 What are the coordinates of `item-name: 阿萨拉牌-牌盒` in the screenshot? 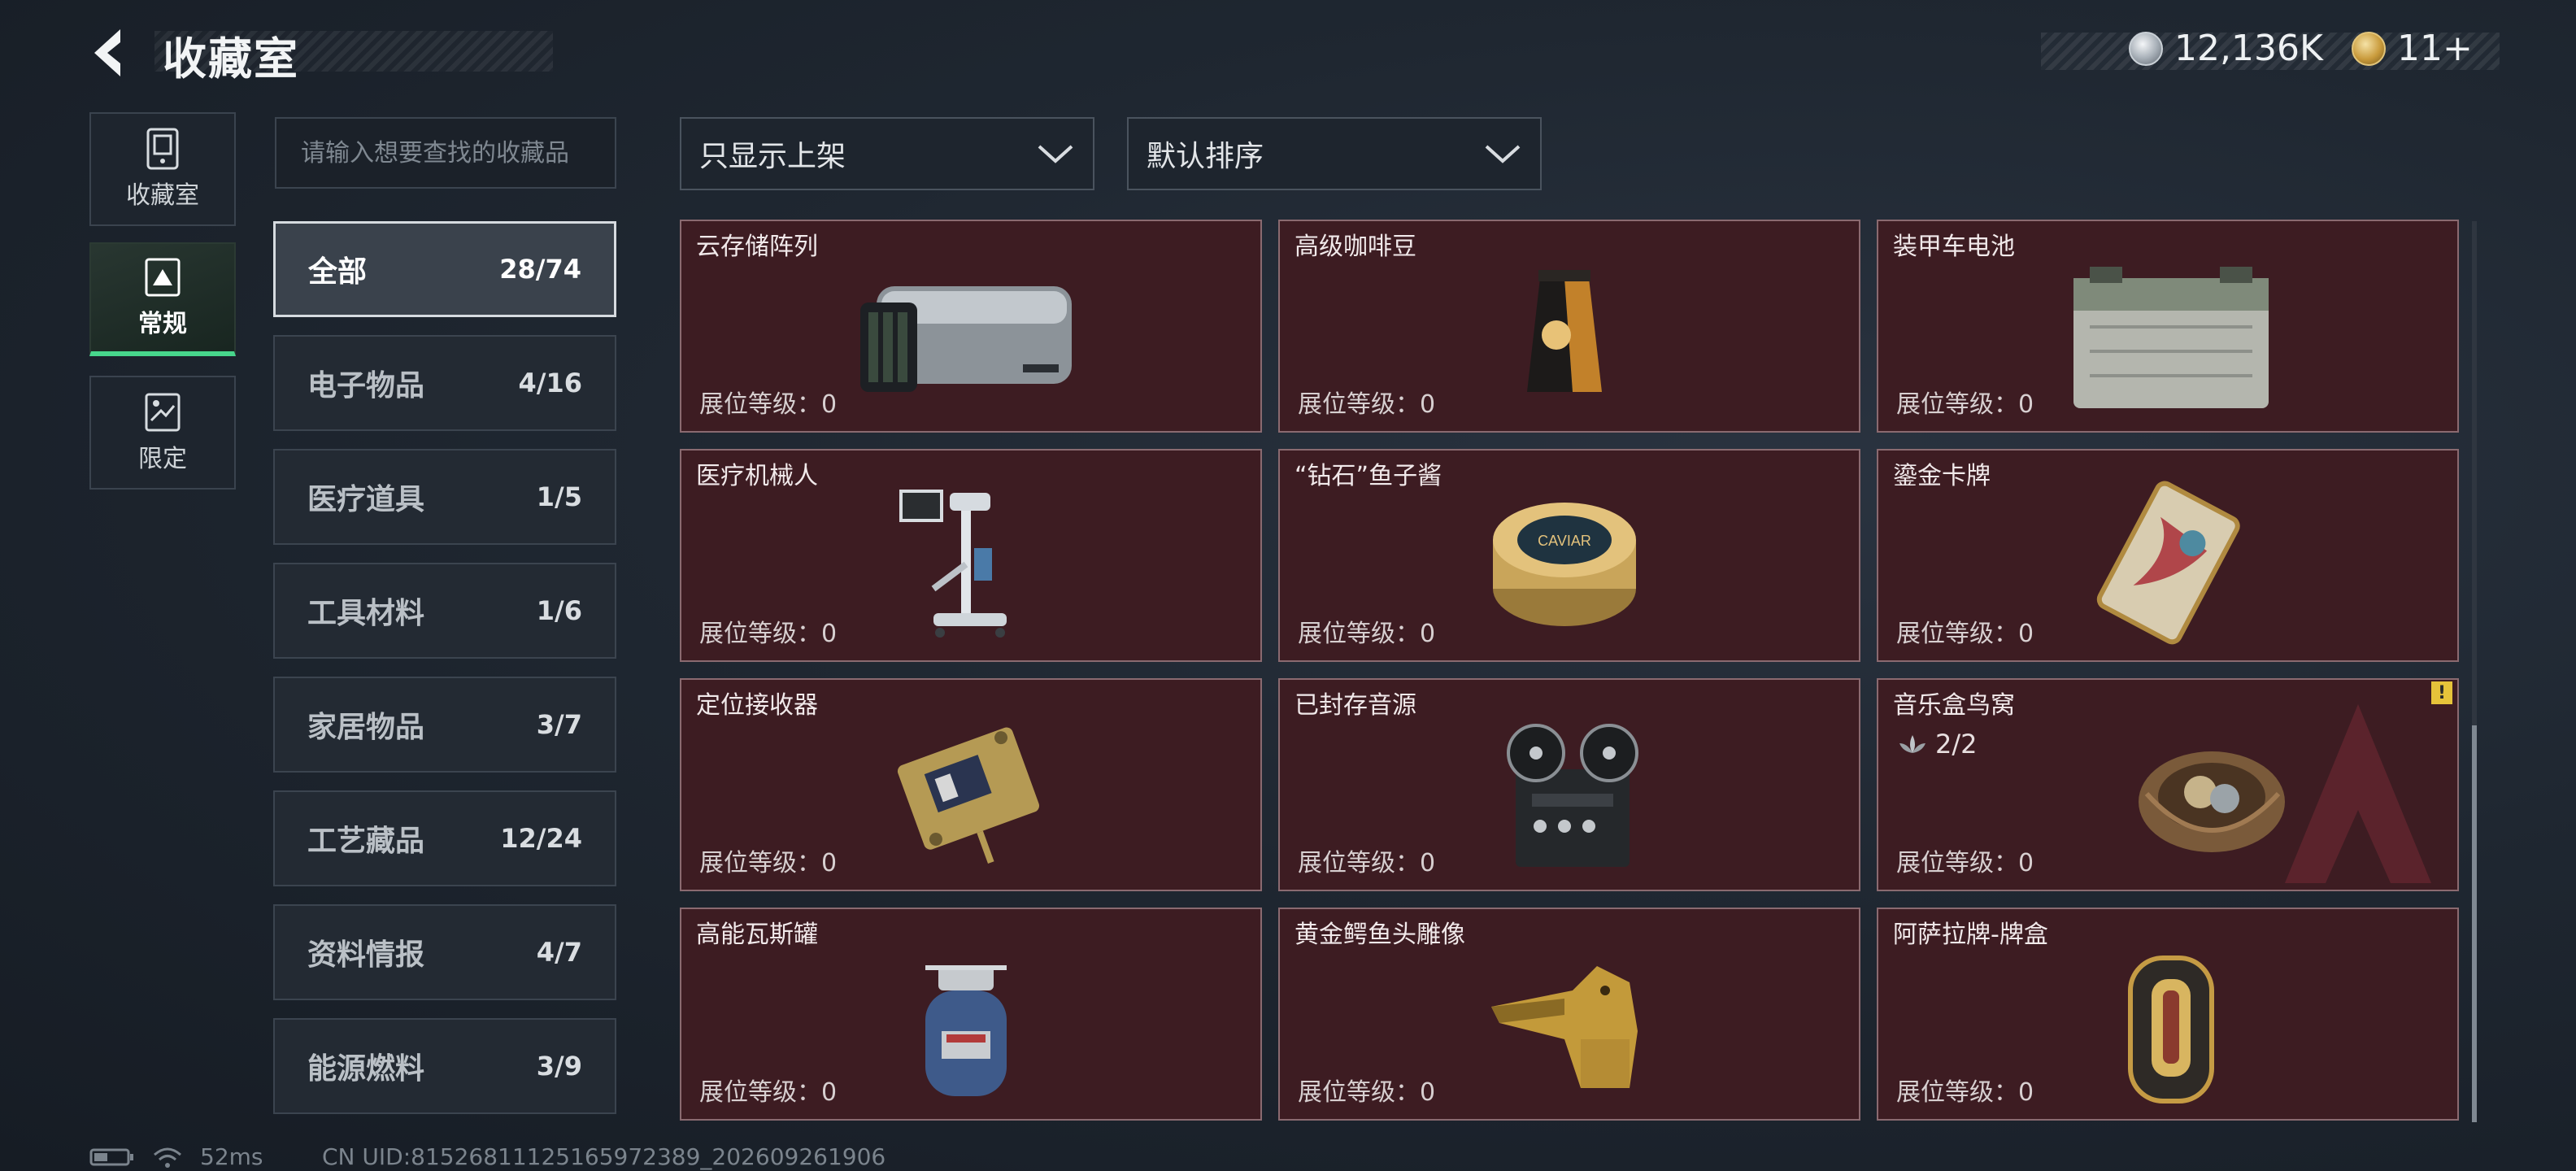 It's located at (1970, 935).